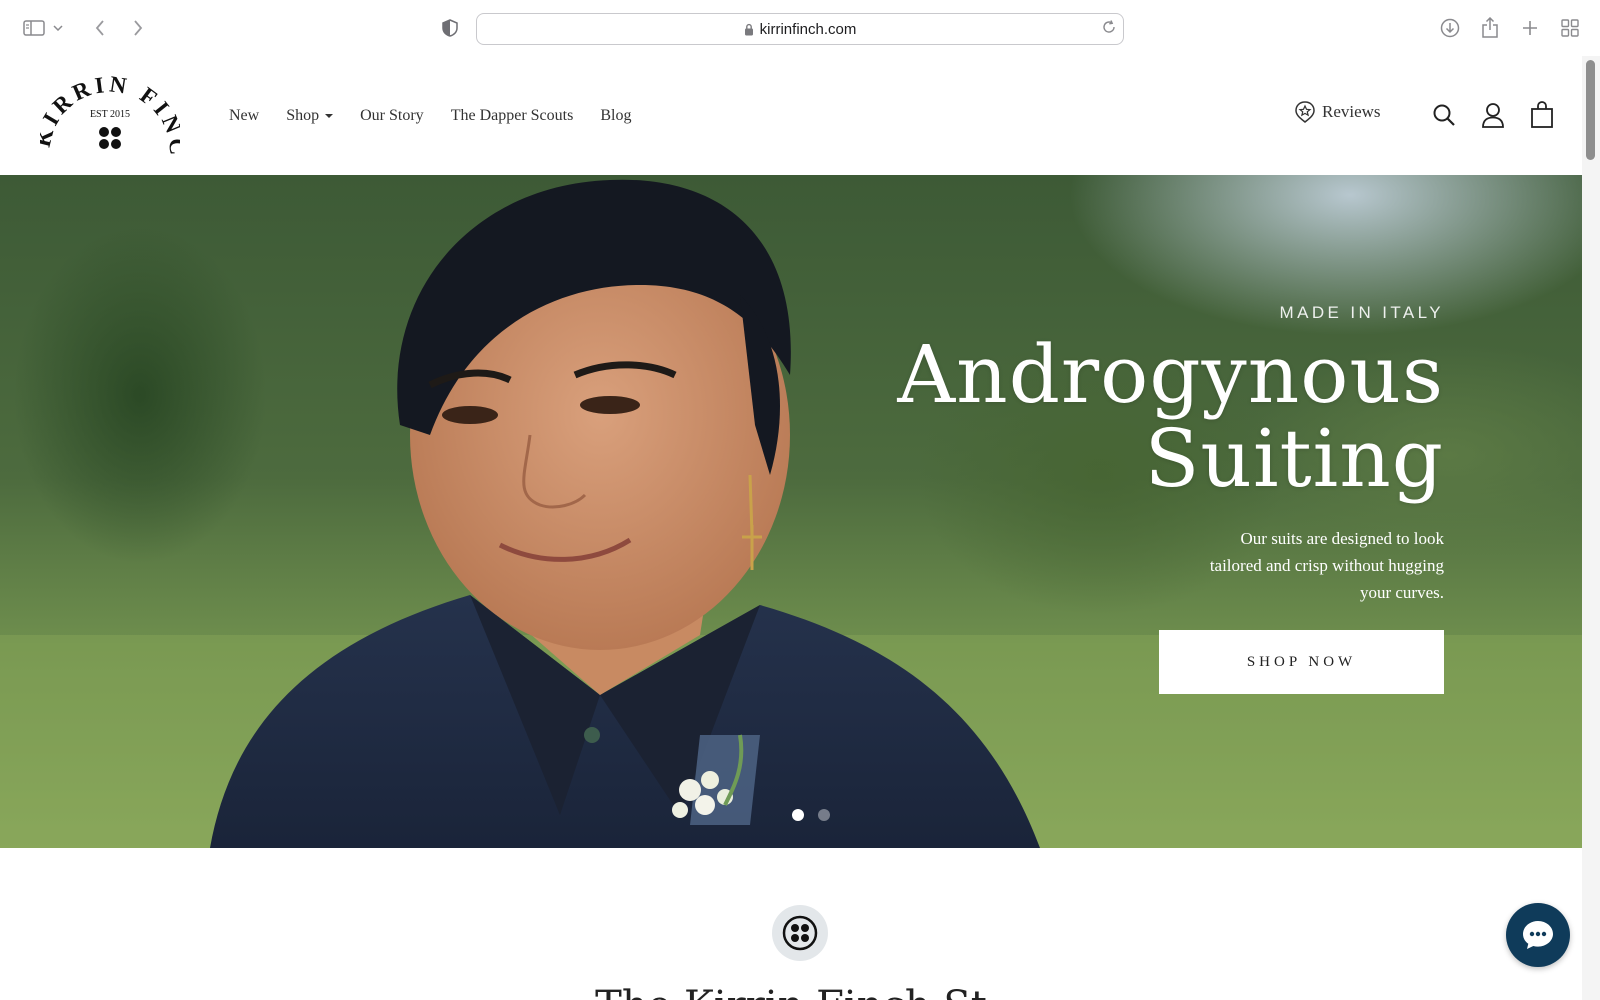 The image size is (1600, 1000). I want to click on nav-item-dapper-scouts: The Dapper Scouts, so click(512, 116).